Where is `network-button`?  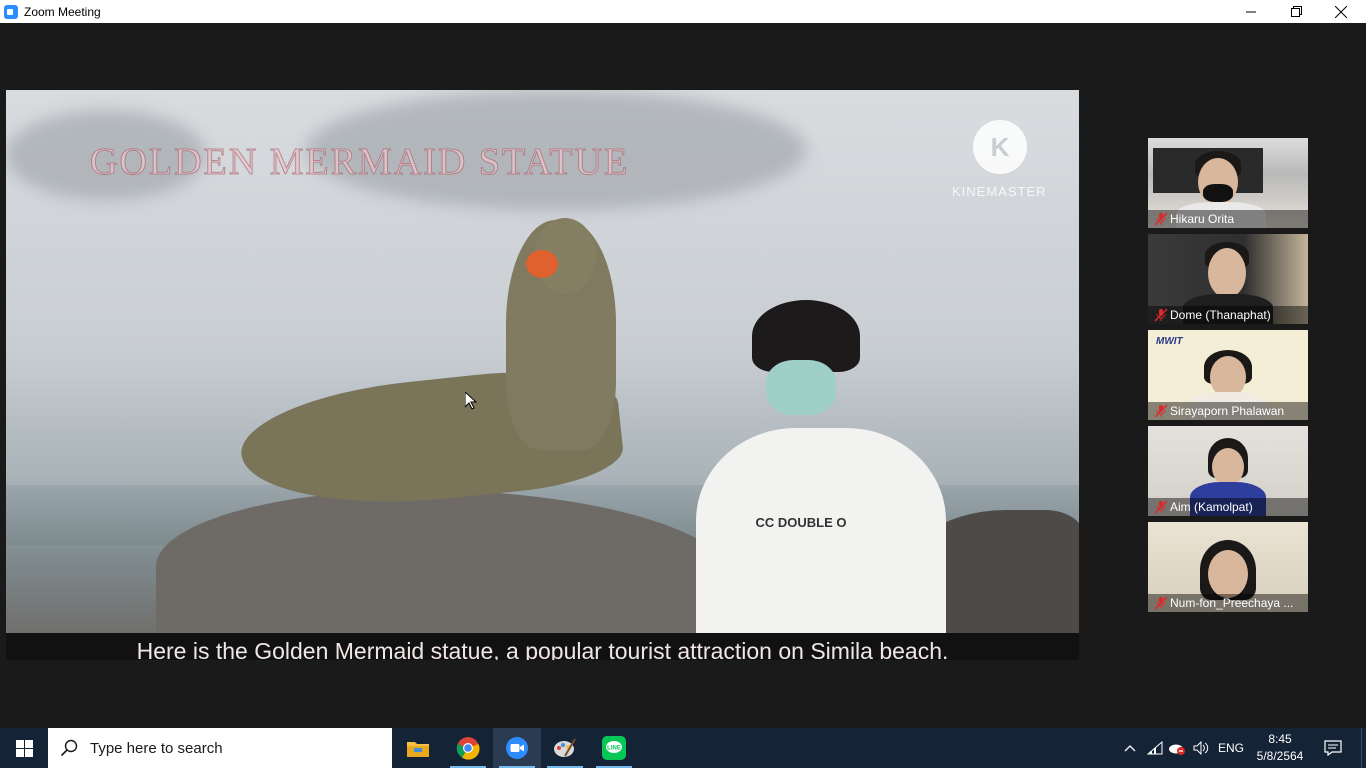
network-button is located at coordinates (1155, 748).